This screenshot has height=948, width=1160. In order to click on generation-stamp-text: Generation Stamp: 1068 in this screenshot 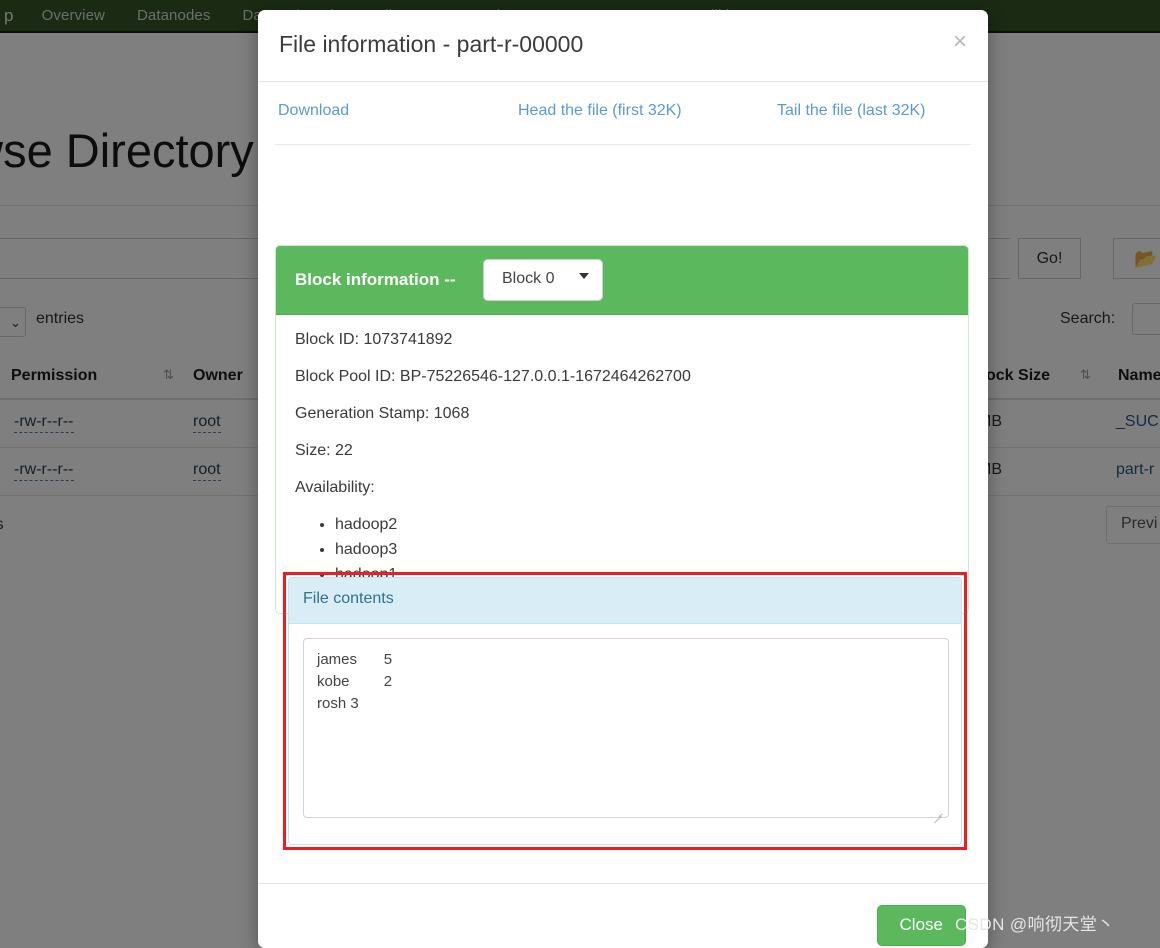, I will do `click(382, 413)`.